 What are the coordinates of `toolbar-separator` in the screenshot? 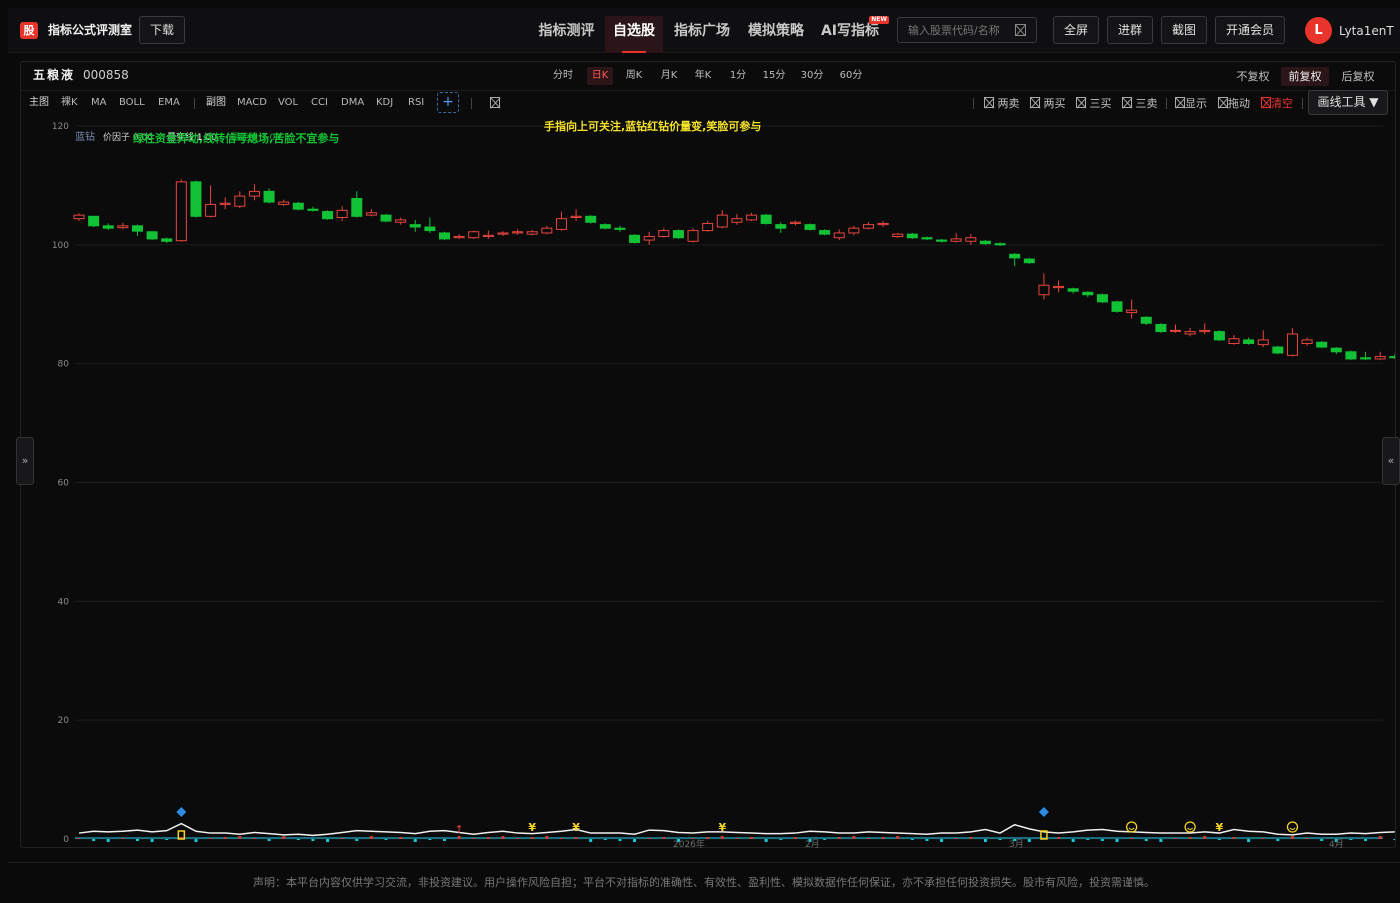 It's located at (1166, 103).